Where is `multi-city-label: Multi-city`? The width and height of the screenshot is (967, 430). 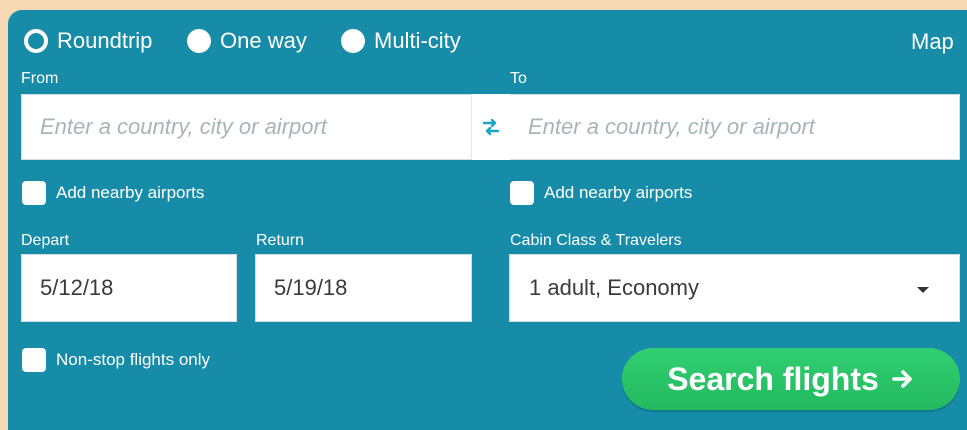
multi-city-label: Multi-city is located at coordinates (417, 40).